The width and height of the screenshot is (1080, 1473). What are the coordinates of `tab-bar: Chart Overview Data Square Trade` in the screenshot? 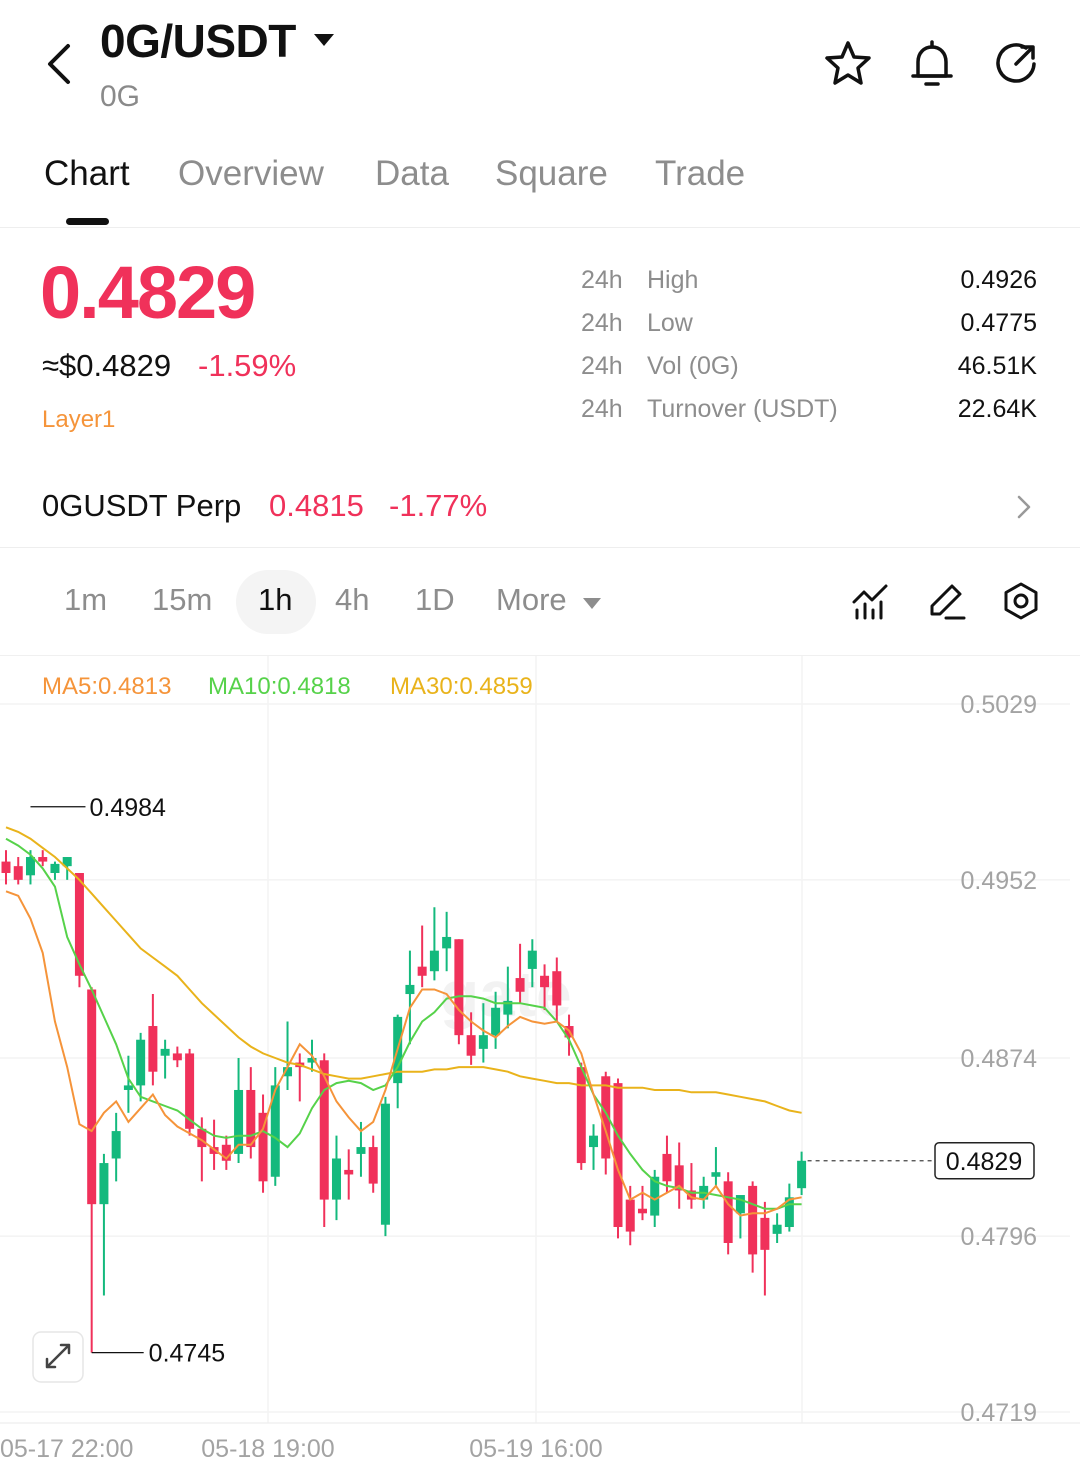 It's located at (540, 189).